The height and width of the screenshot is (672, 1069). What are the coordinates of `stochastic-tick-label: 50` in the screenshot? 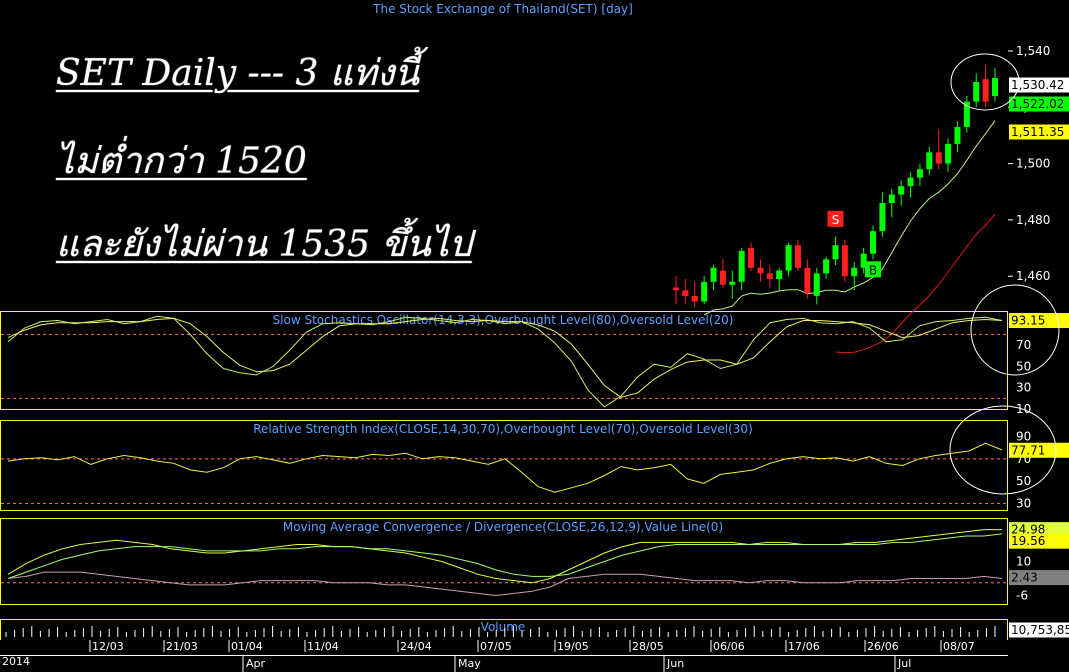 It's located at (1023, 366).